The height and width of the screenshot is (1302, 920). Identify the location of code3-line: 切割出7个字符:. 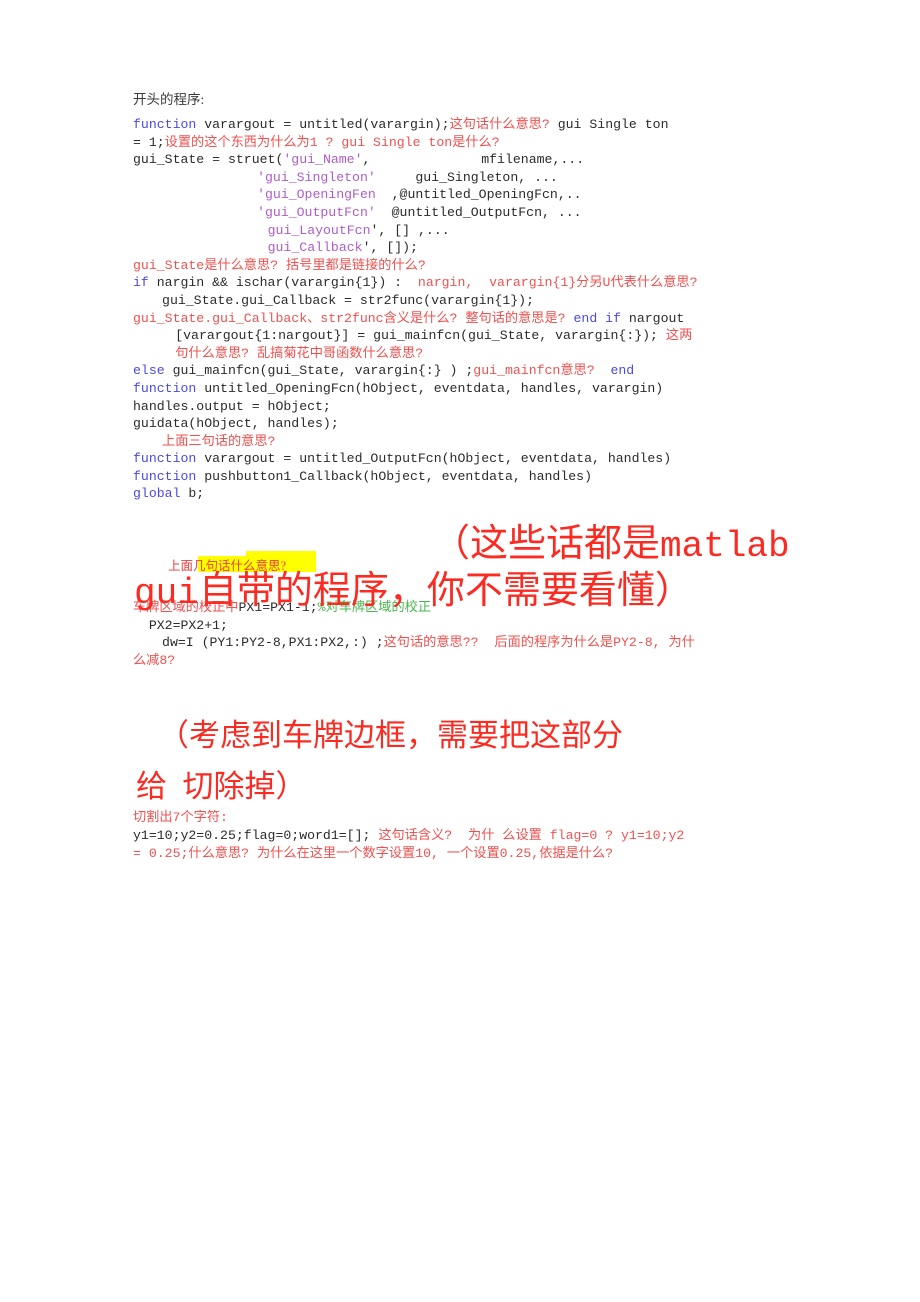
(463, 818).